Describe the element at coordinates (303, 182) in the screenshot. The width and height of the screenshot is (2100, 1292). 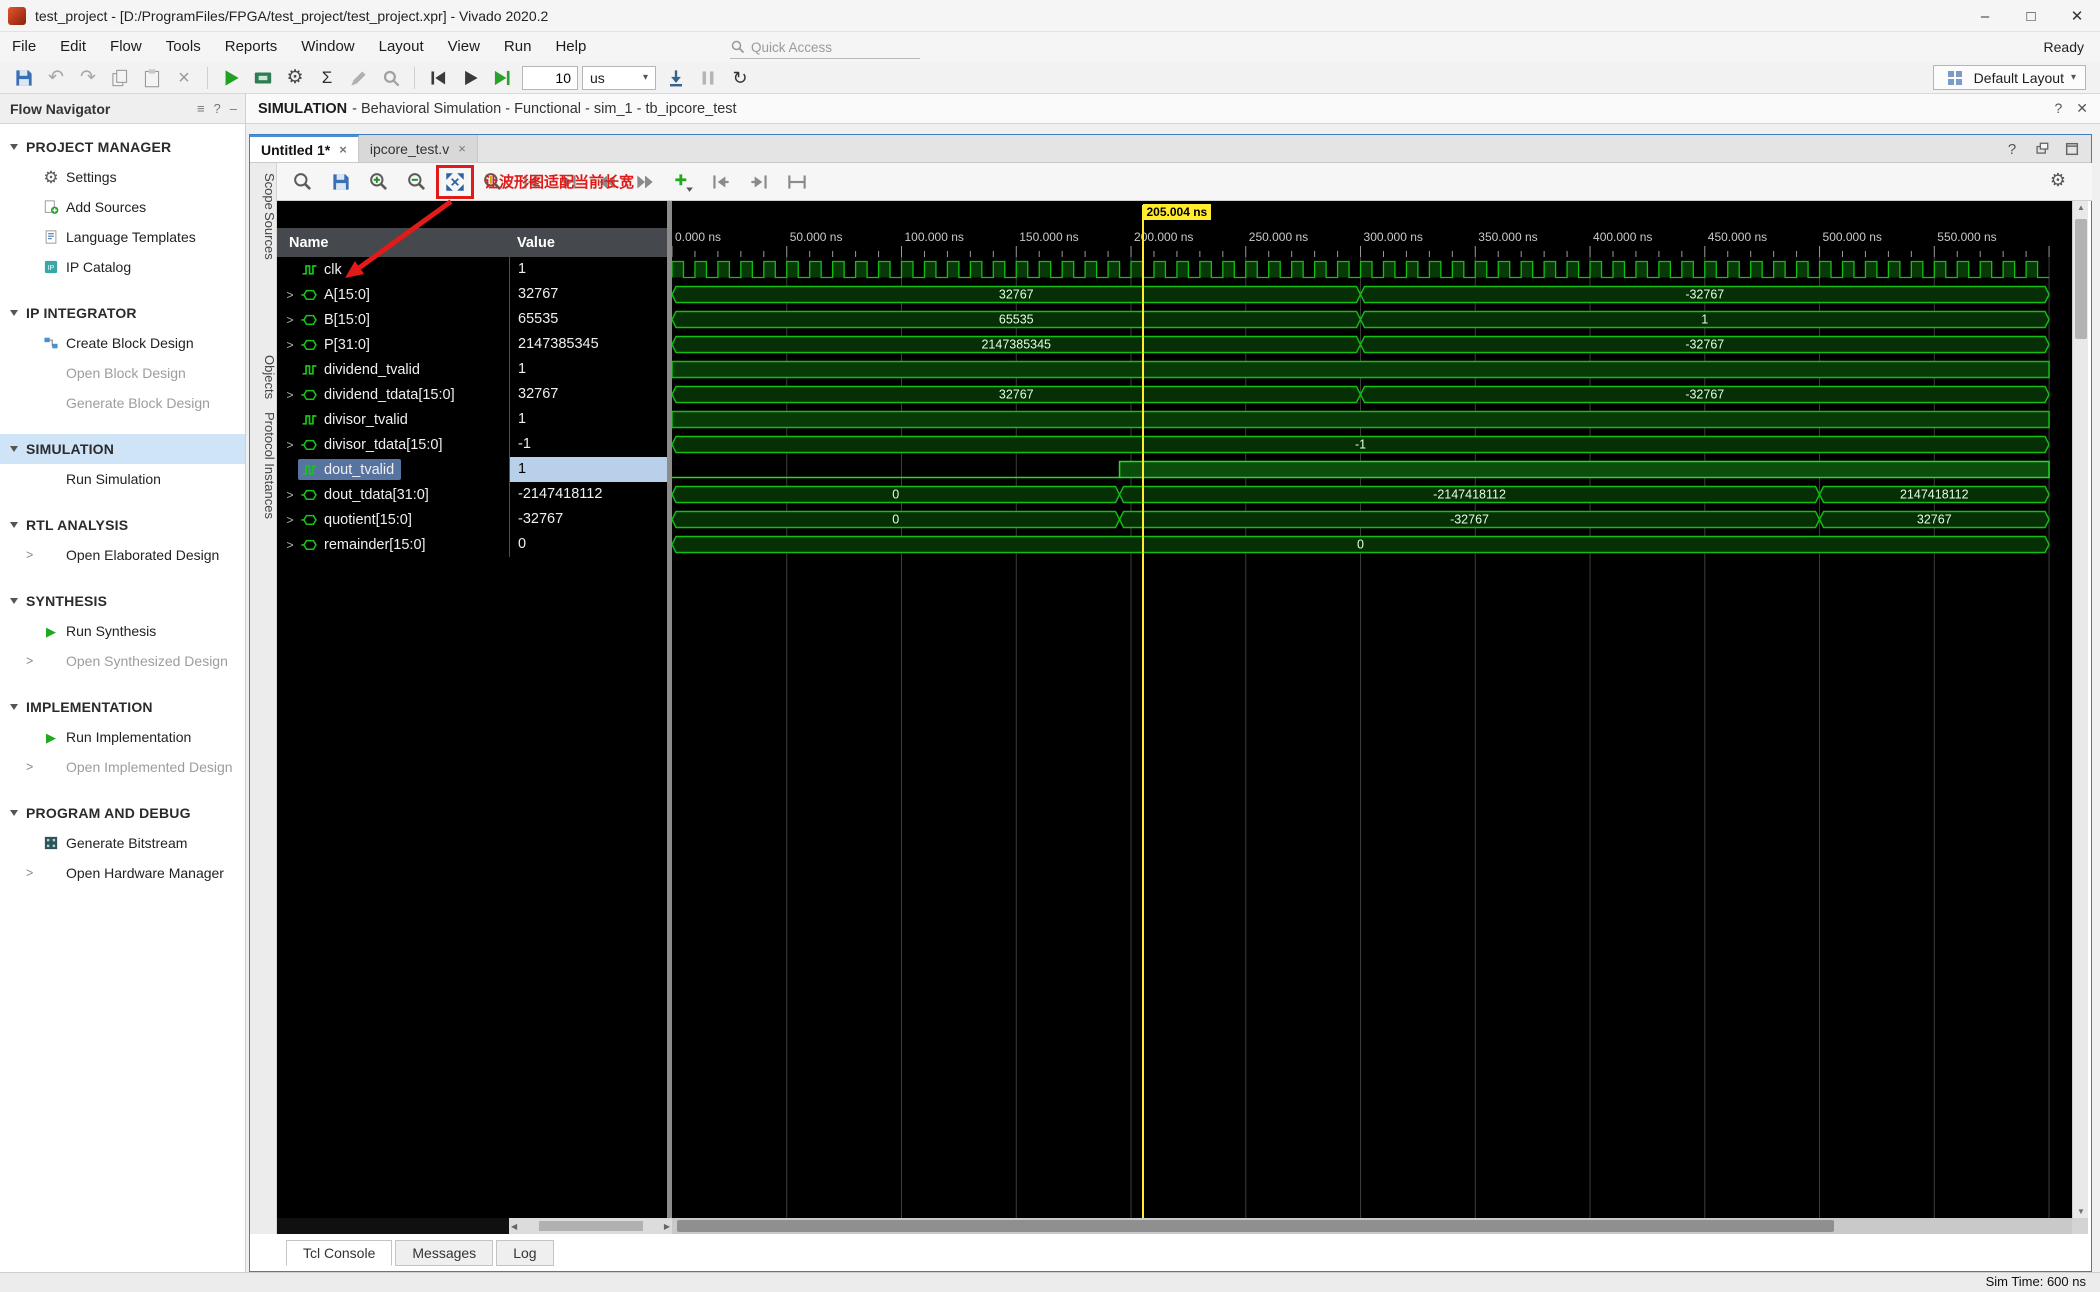
I see `find-icon` at that location.